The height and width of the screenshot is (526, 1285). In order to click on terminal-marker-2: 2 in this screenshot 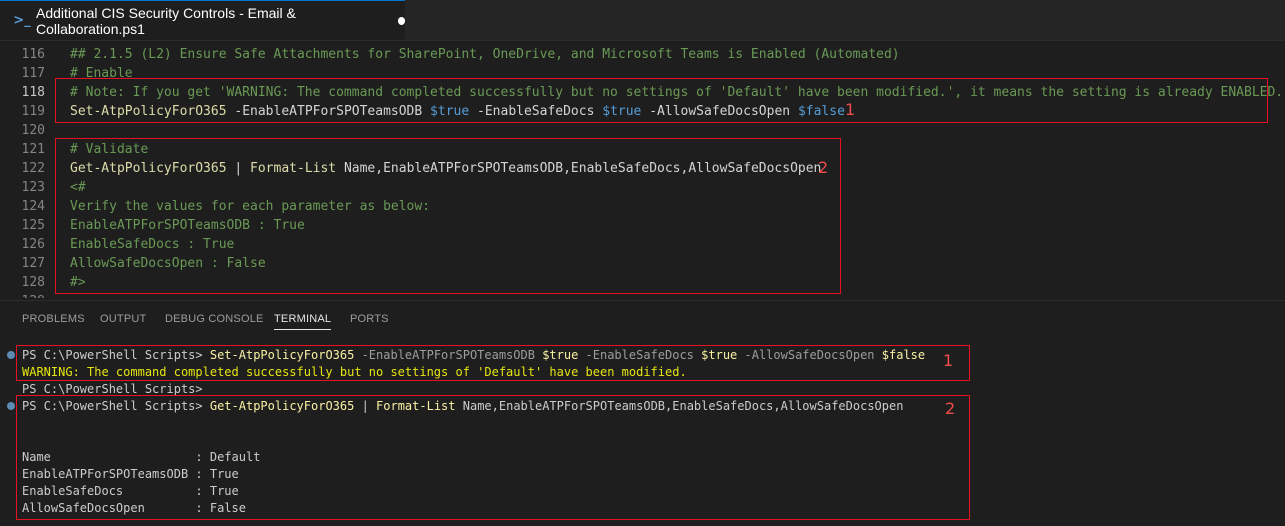, I will do `click(950, 408)`.